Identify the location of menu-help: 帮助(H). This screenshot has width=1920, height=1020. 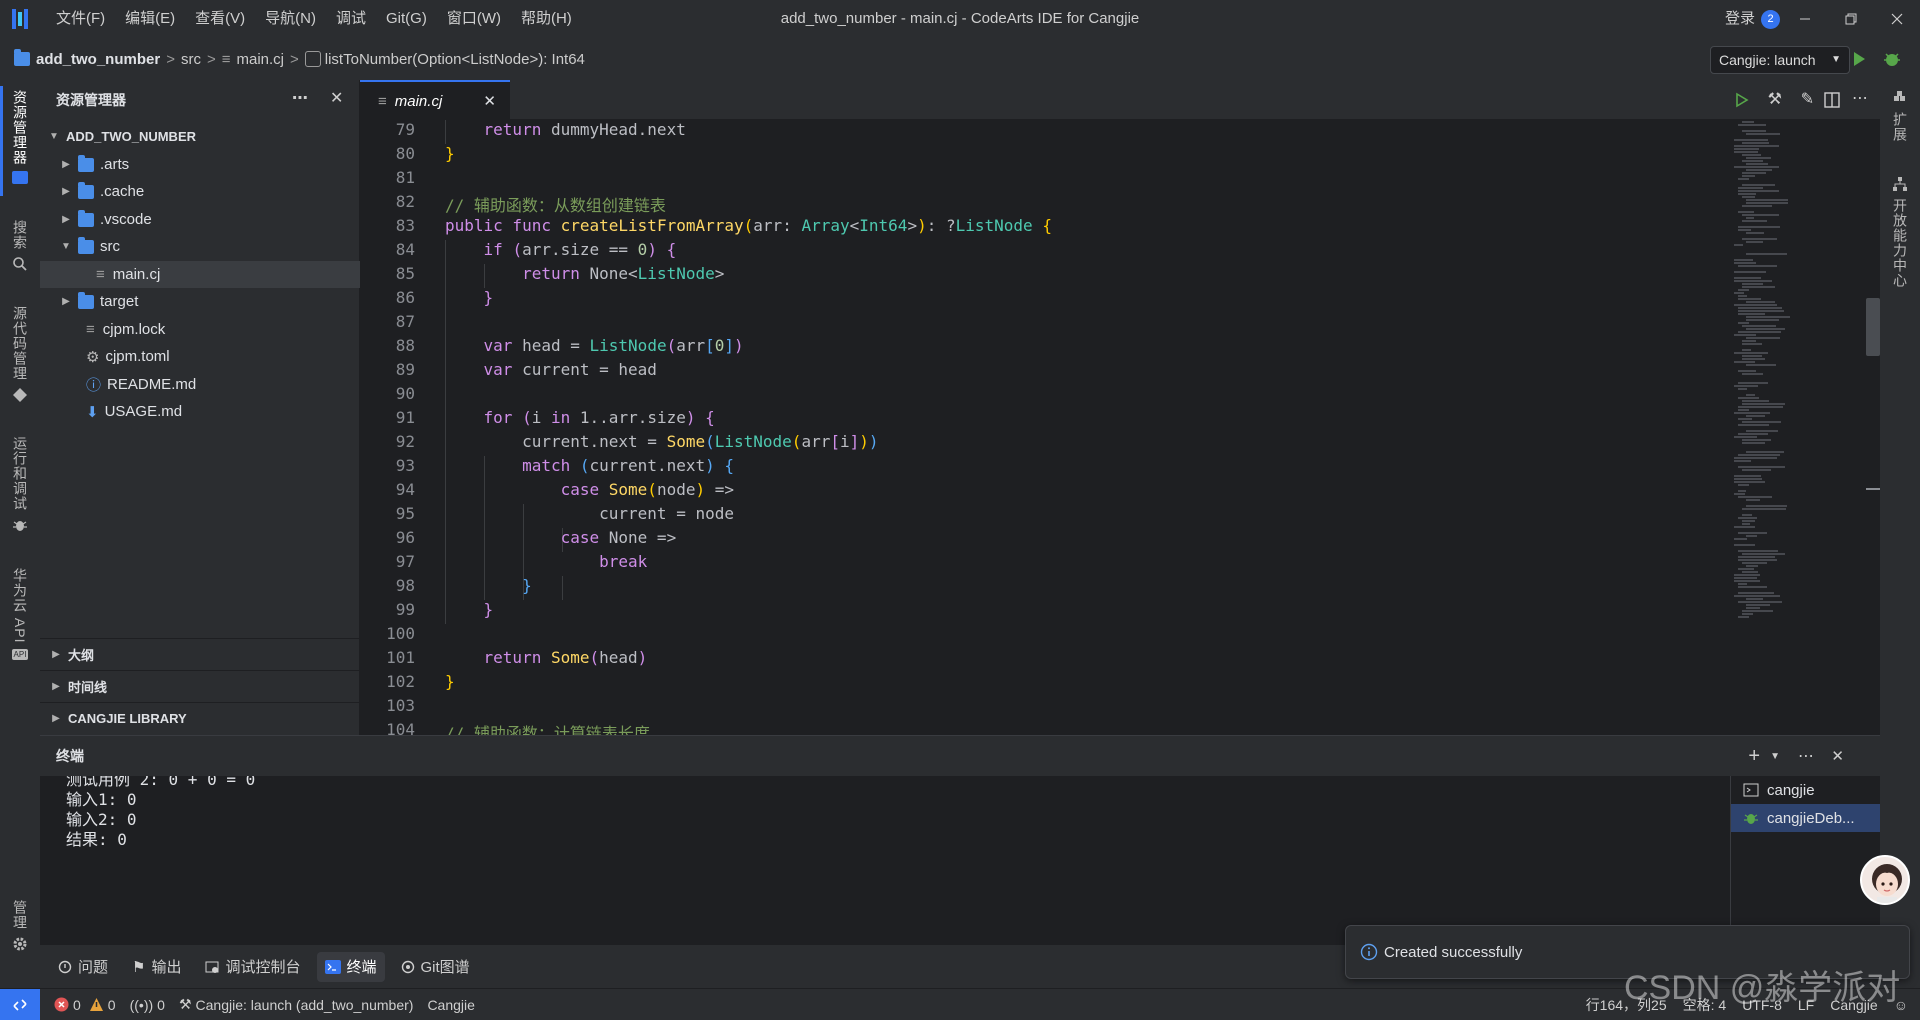
(546, 19).